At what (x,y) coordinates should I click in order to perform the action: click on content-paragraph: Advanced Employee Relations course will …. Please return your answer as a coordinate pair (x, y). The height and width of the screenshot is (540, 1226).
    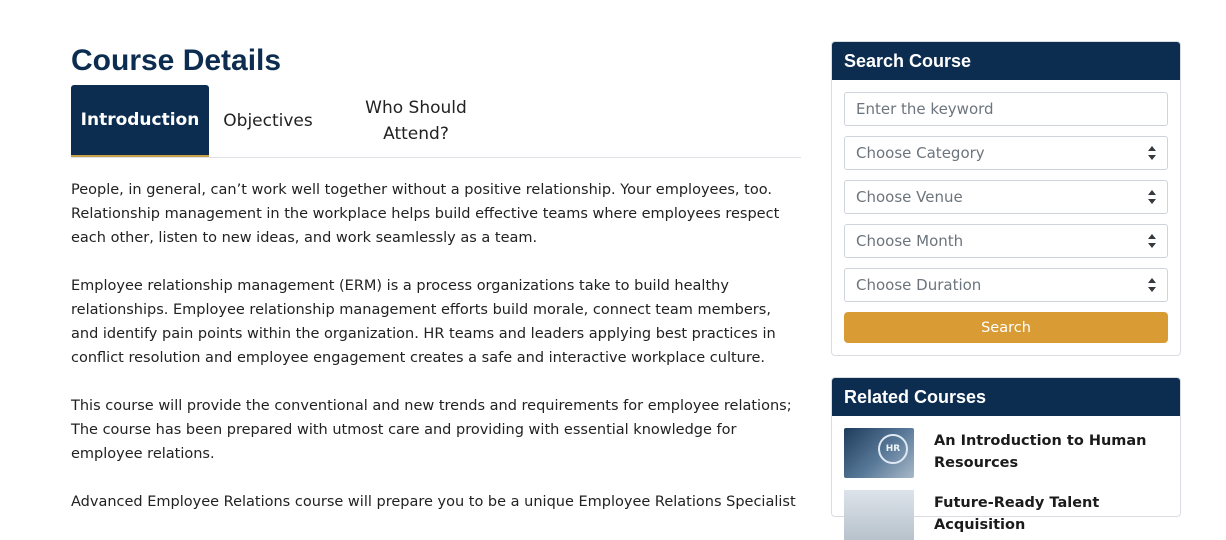
    Looking at the image, I should click on (433, 502).